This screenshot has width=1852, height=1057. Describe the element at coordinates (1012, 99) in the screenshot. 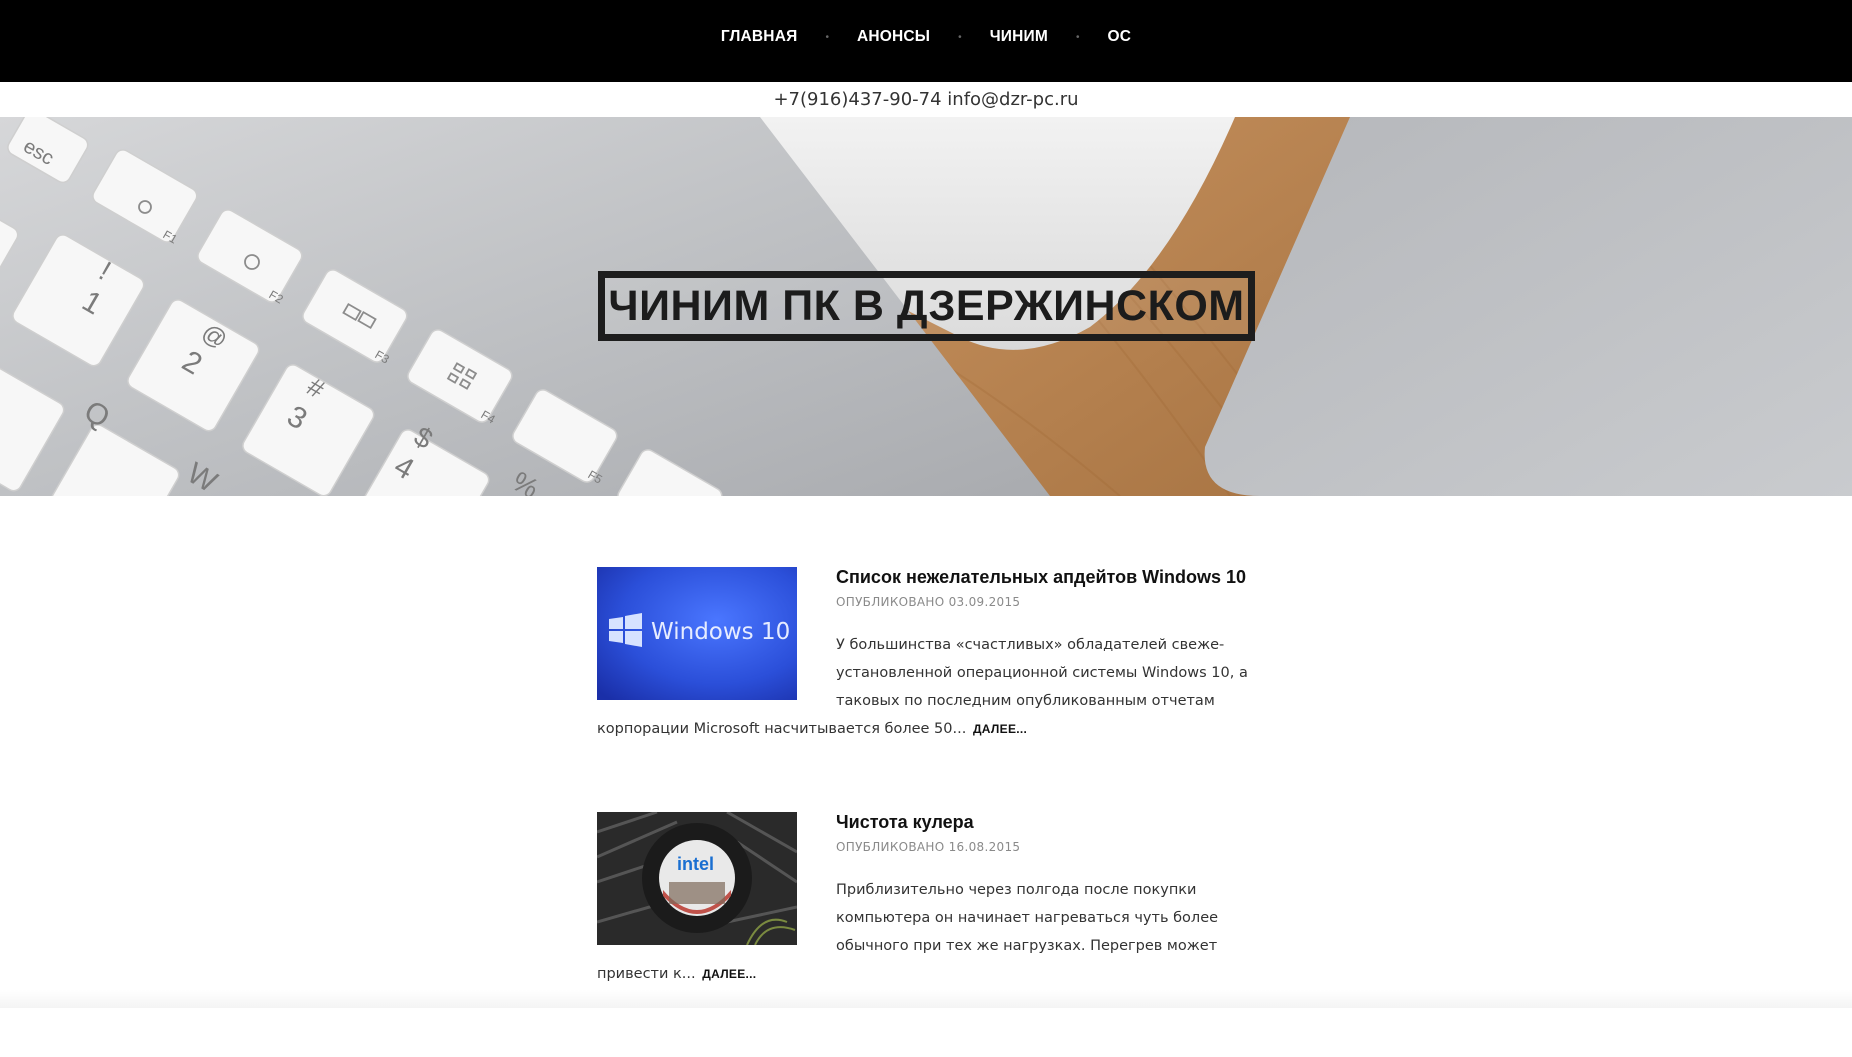

I see `contact-email-link: info@dzr-pc.ru` at that location.